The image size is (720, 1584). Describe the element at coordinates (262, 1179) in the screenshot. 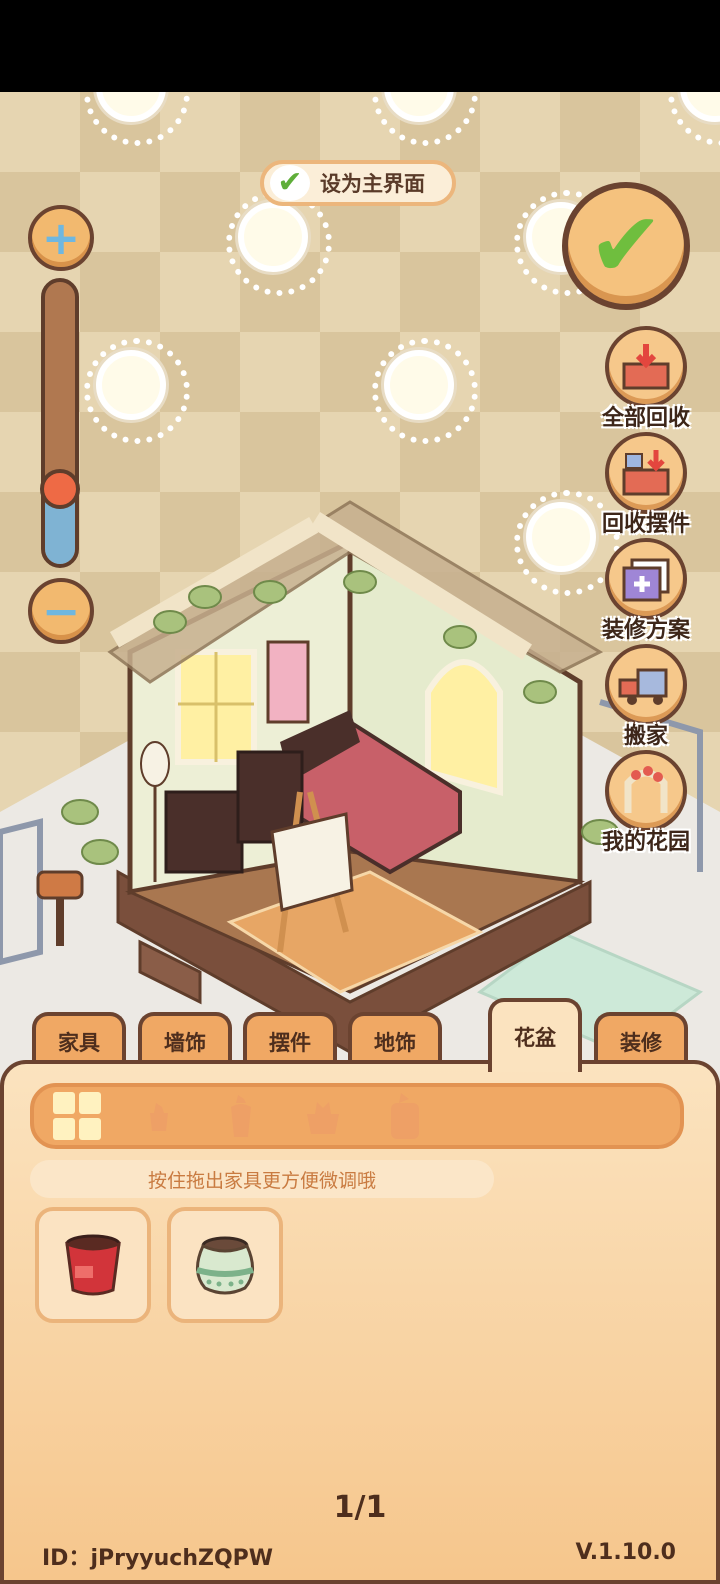

I see `drag-hint: 按住拖出家具更方便微调哦` at that location.